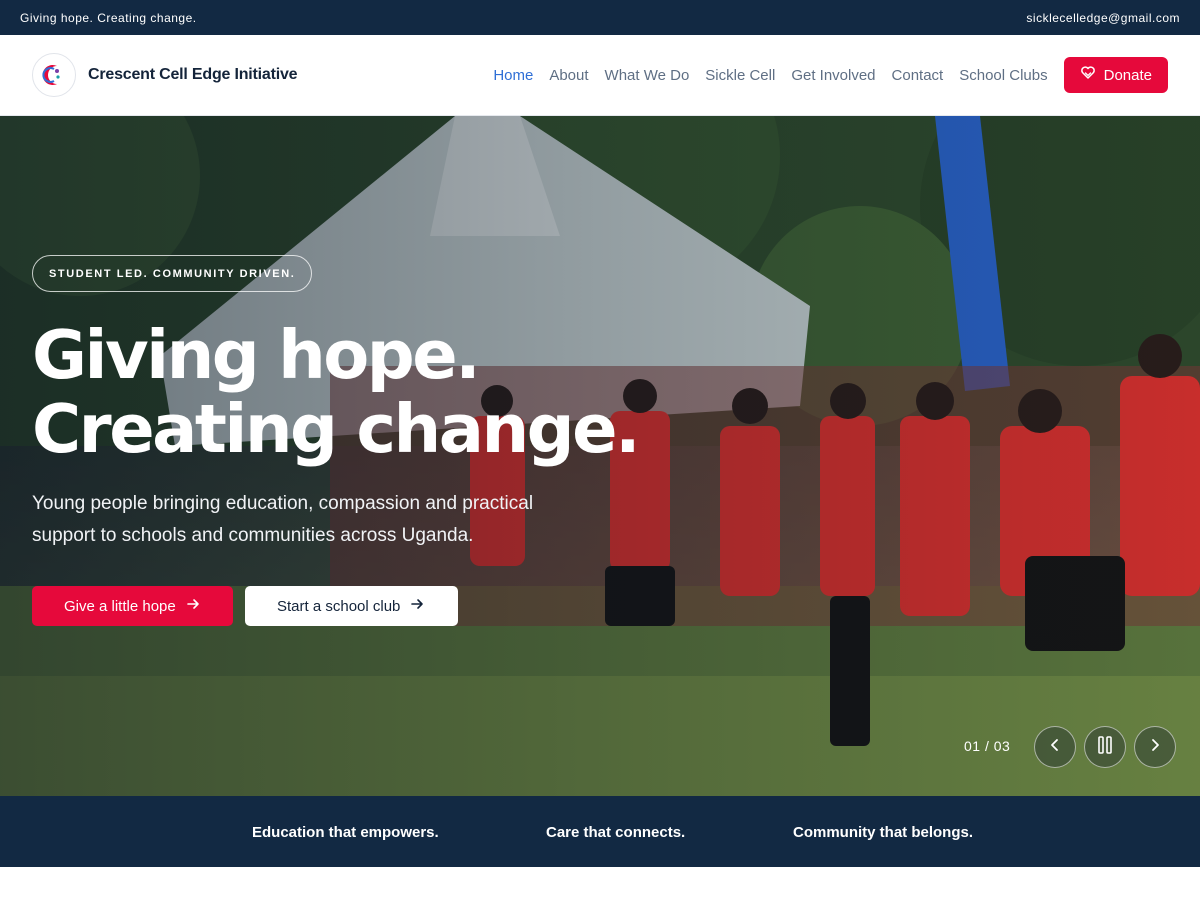  I want to click on donate-button: Donate, so click(1115, 75).